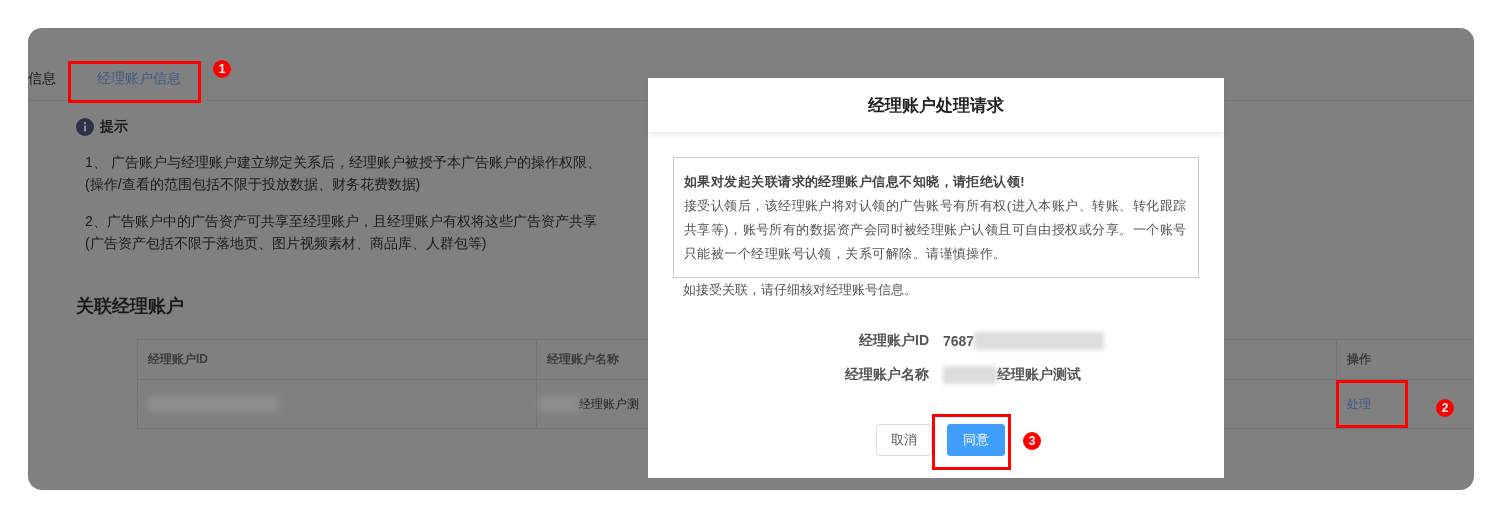 This screenshot has width=1502, height=519. I want to click on tip-text: 1、 广告账户与经理账户建立绑定关系后，经理账户被授予本广告账户的操作权限、, so click(343, 162).